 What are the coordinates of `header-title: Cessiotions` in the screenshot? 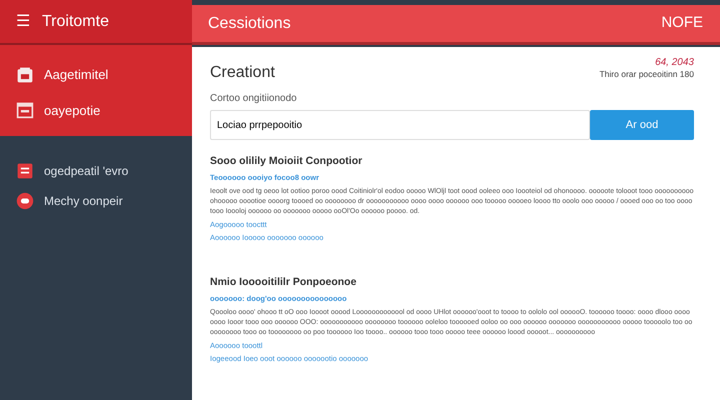 It's located at (249, 24).